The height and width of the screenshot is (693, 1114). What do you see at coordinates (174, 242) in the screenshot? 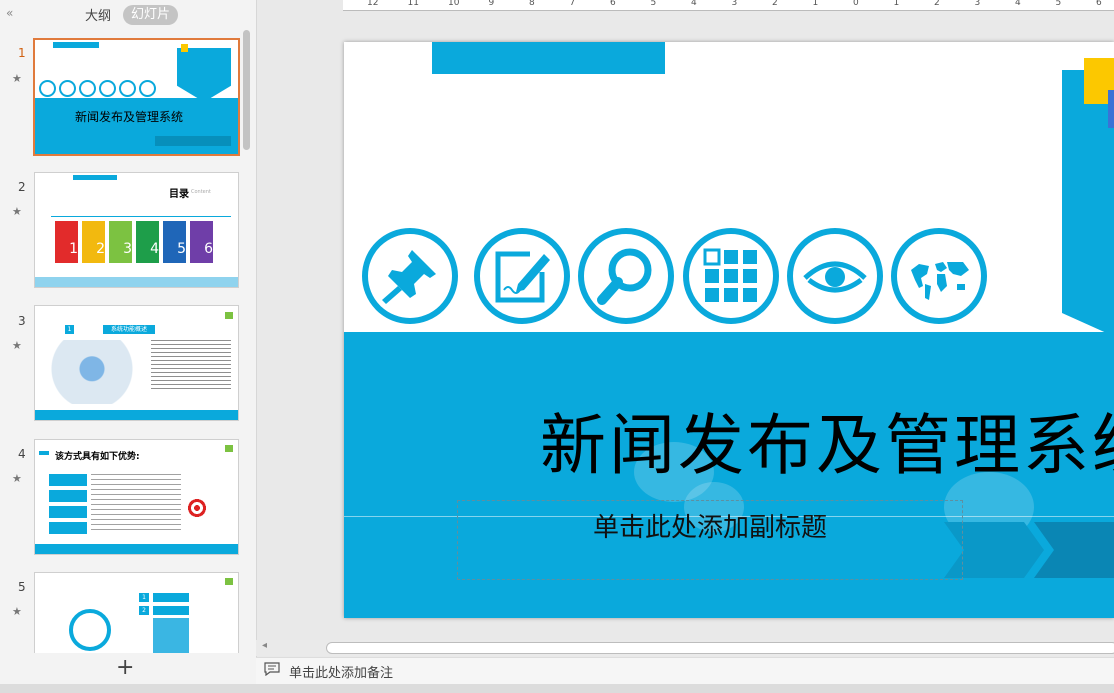
I see `thumb-item: 5` at bounding box center [174, 242].